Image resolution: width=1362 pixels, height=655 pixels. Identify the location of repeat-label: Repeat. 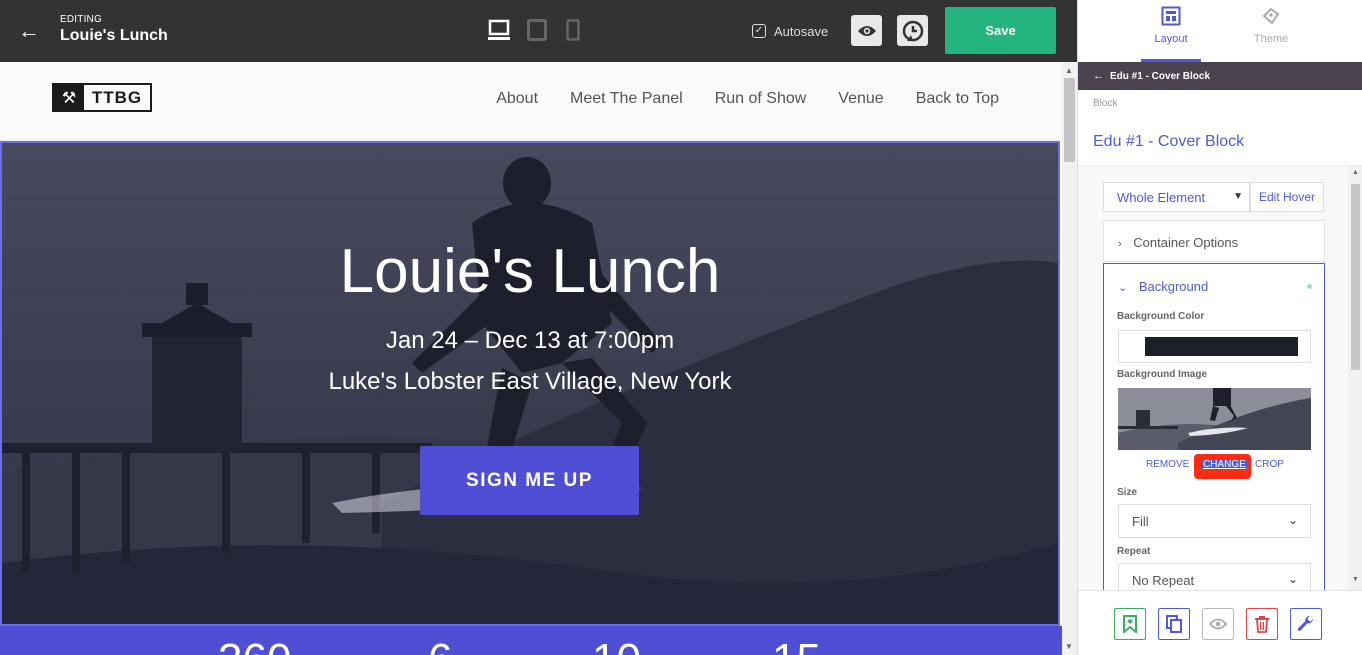
(1134, 551).